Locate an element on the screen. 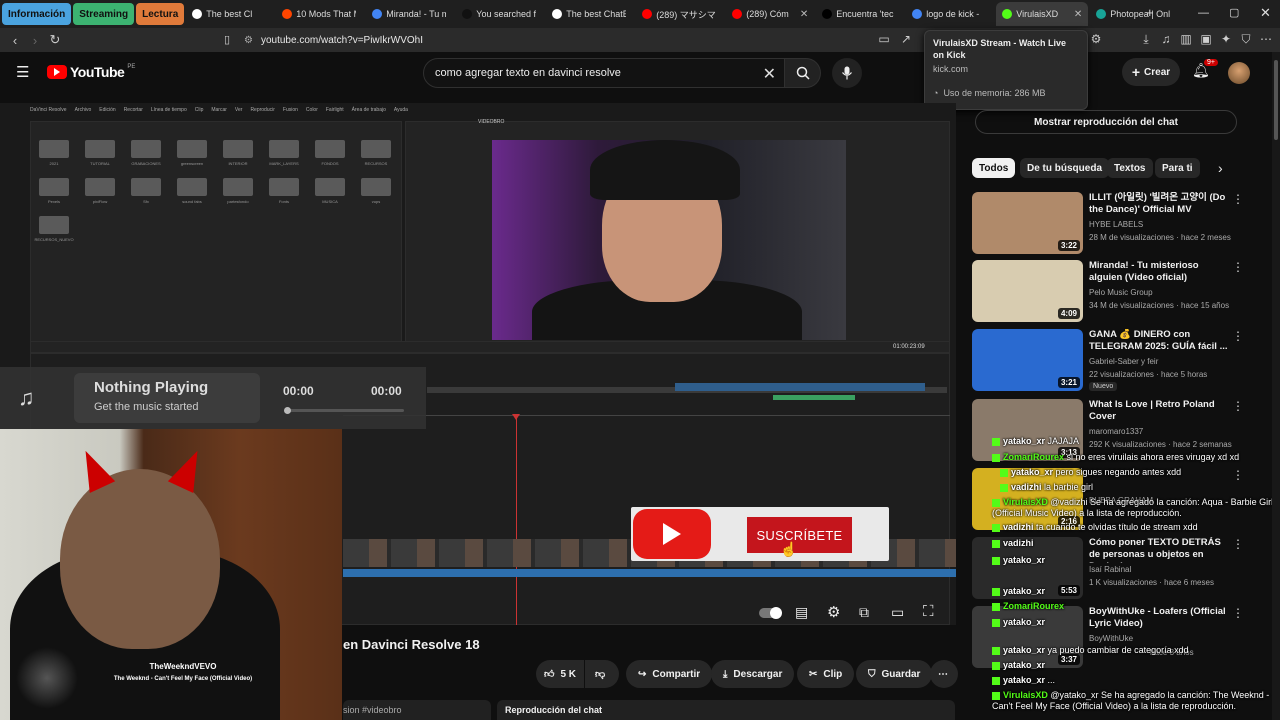  more-actions-button: ⋯ is located at coordinates (944, 674).